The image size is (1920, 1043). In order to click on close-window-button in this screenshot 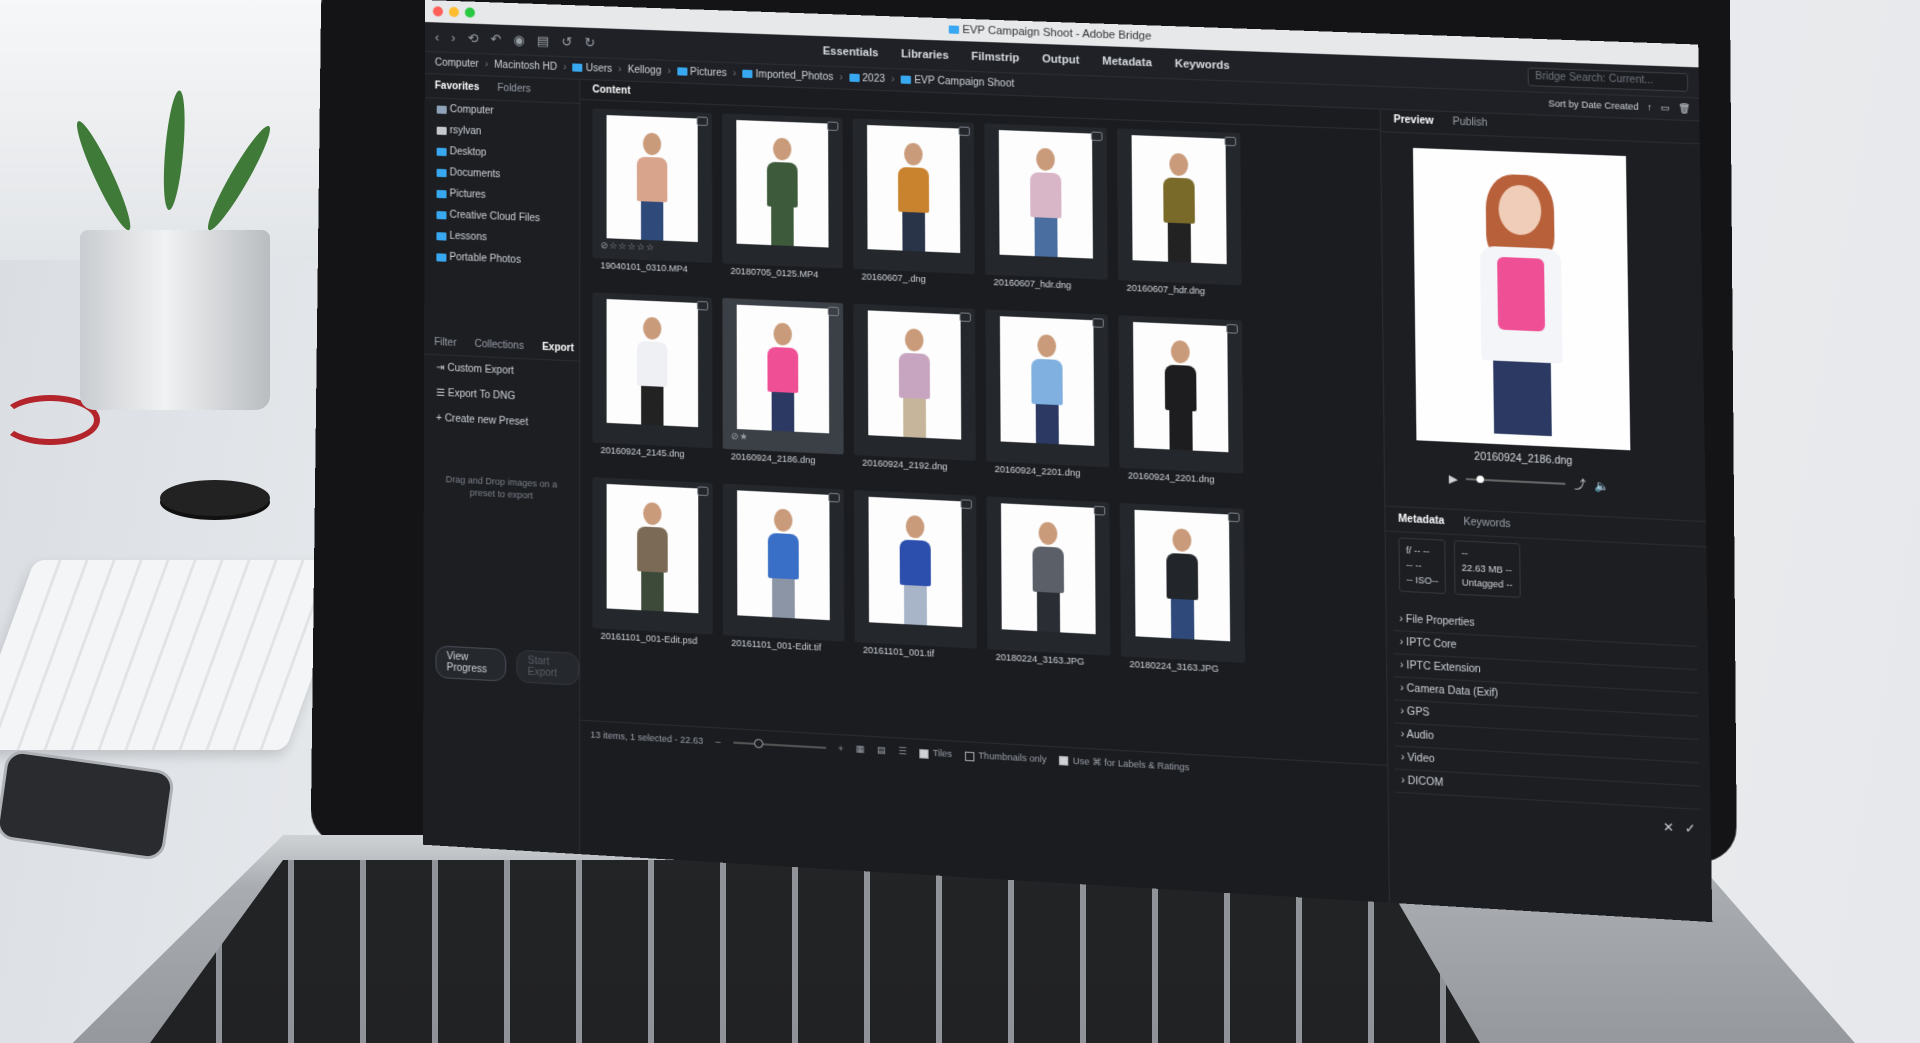, I will do `click(438, 11)`.